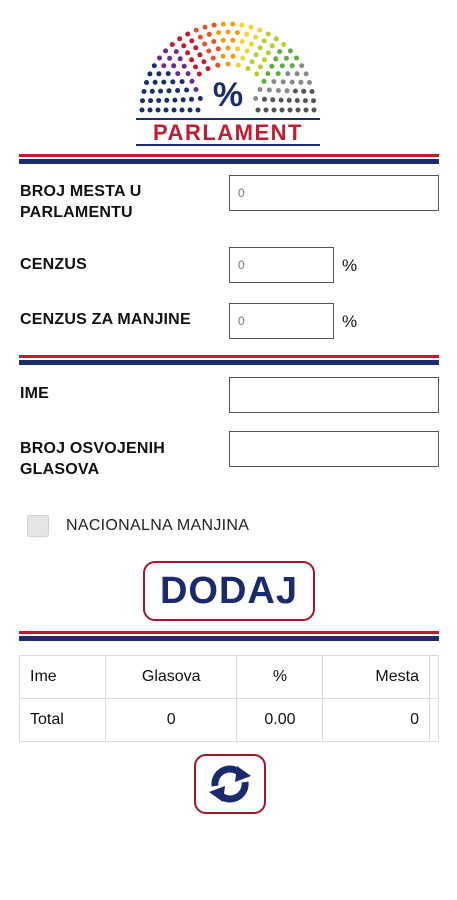 The height and width of the screenshot is (900, 457). I want to click on minority-threshold-input, so click(281, 321).